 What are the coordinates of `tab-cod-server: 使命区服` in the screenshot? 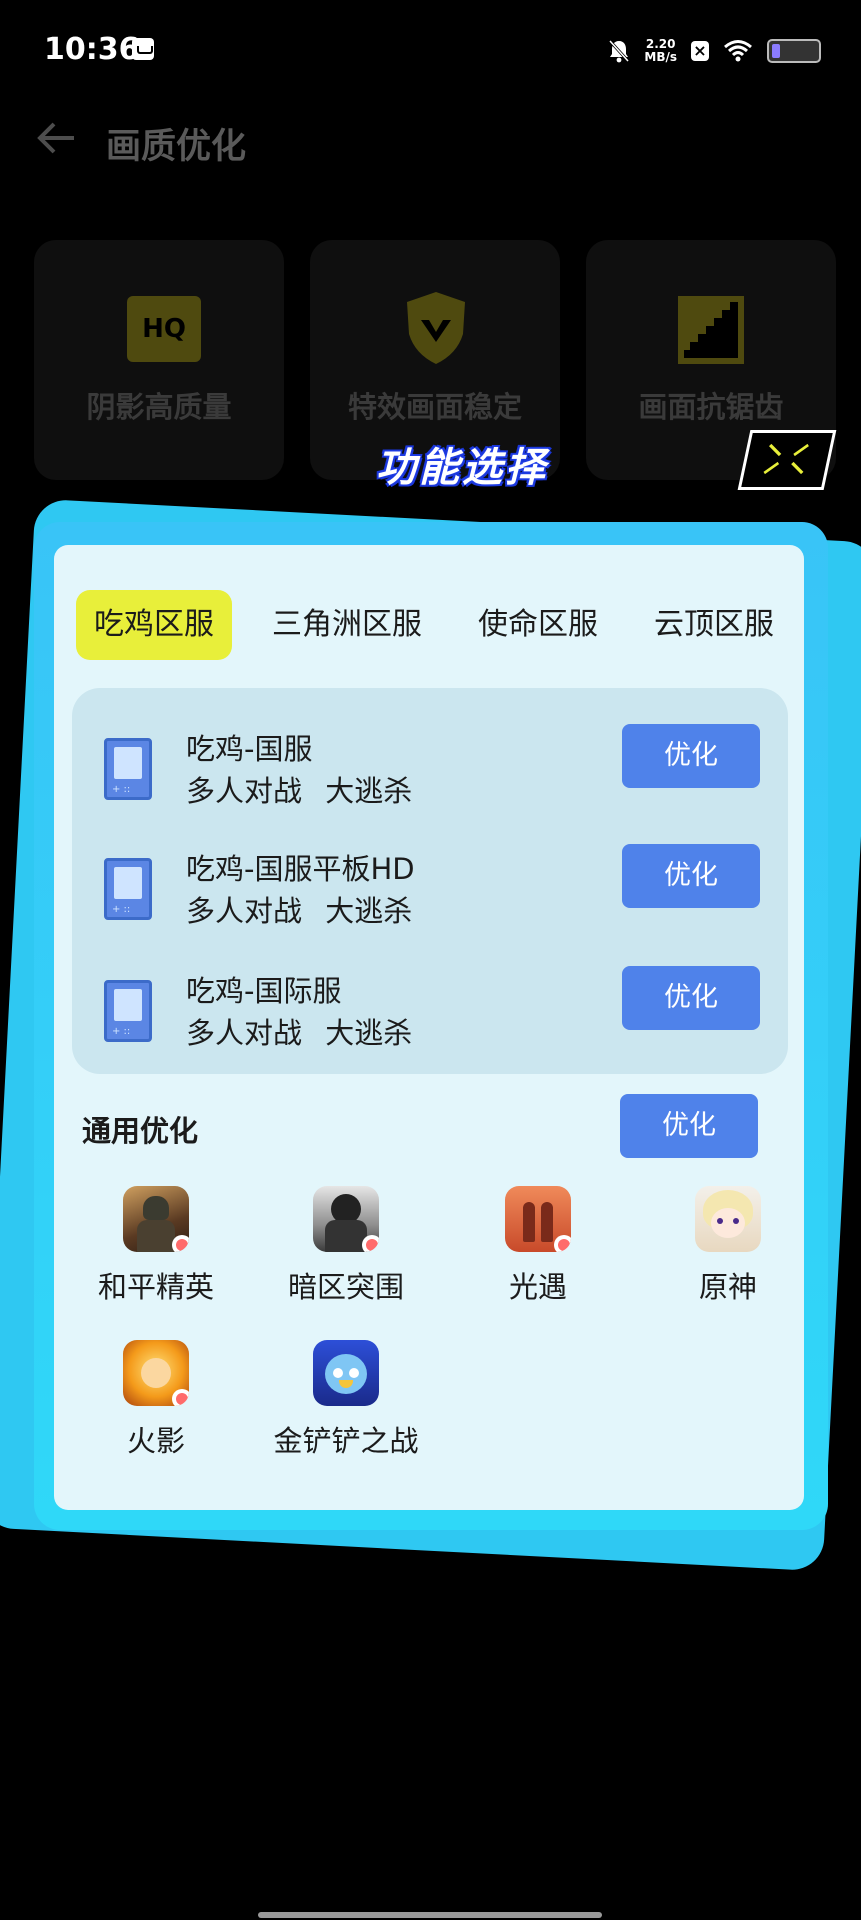 It's located at (538, 625).